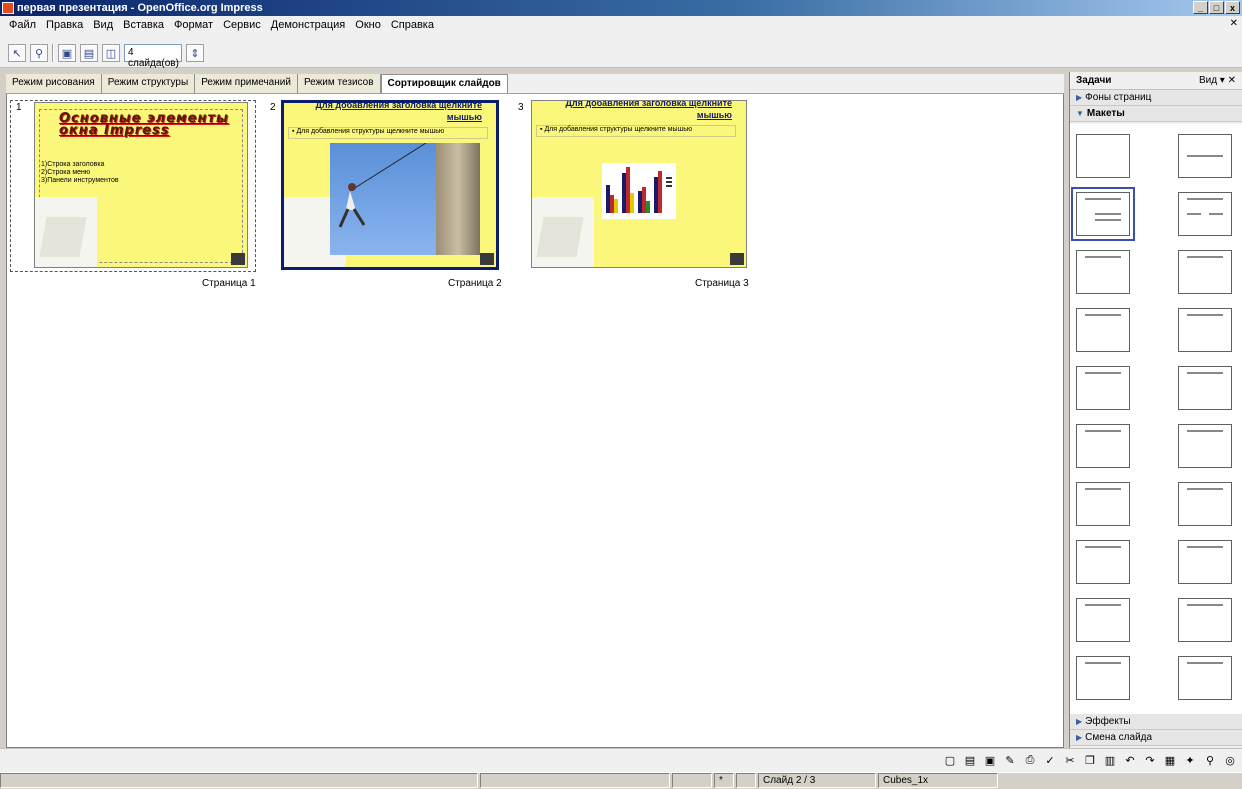 This screenshot has width=1242, height=789. Describe the element at coordinates (618, 129) in the screenshot. I see `slide-bullet-text: Для добавления структуры щелкните мышью` at that location.